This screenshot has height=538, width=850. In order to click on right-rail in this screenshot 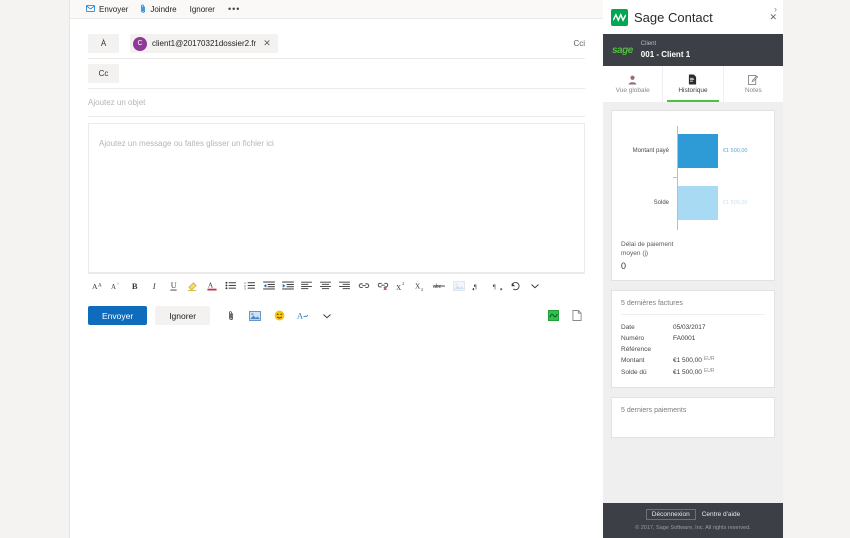, I will do `click(816, 269)`.